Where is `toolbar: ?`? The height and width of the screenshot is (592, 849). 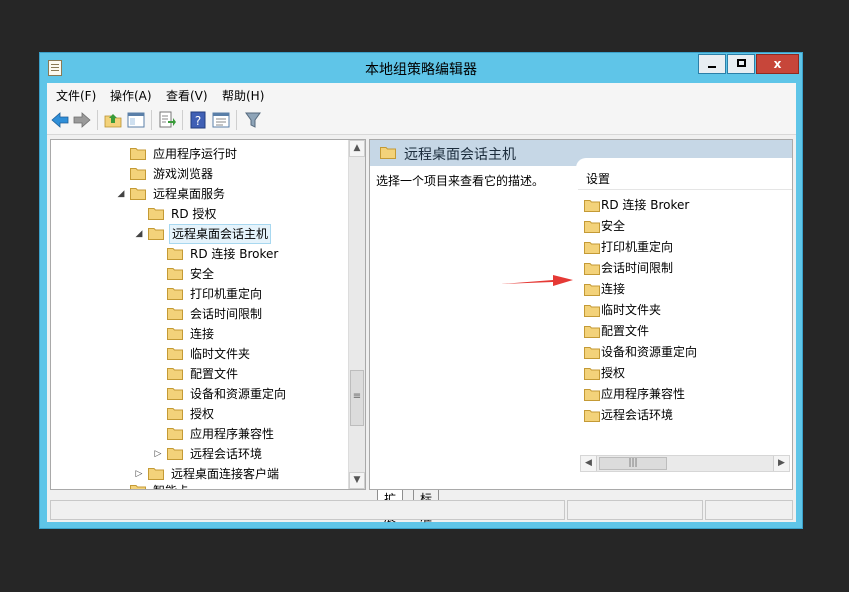 toolbar: ? is located at coordinates (421, 120).